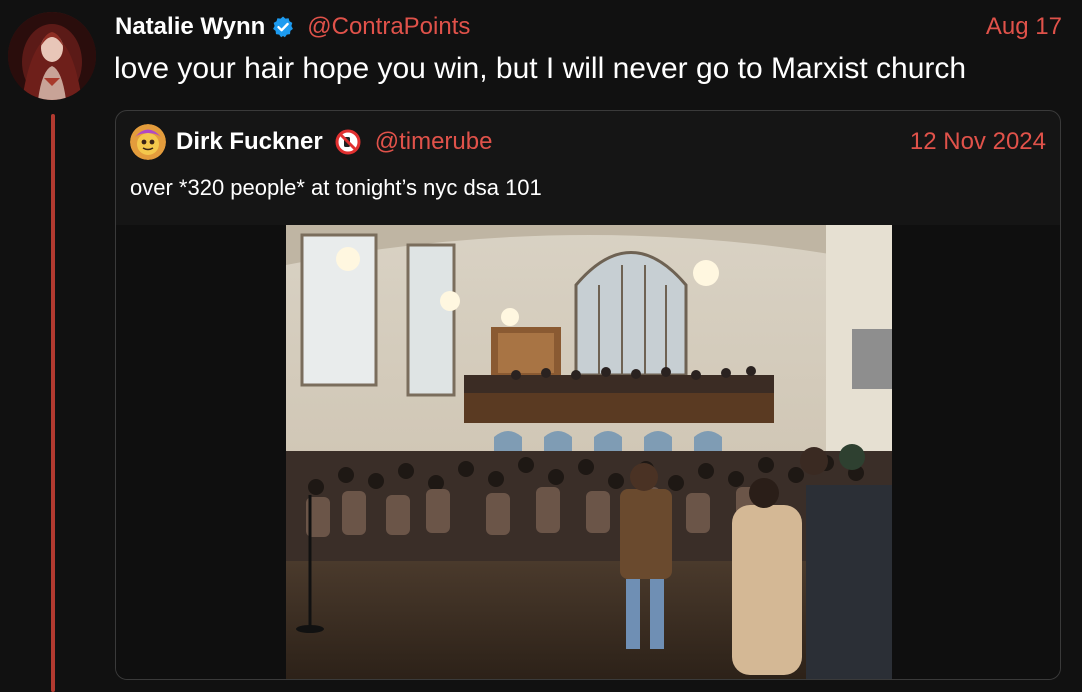 The width and height of the screenshot is (1082, 692). I want to click on quoted-tweet-date: 12 Nov 2024, so click(978, 142).